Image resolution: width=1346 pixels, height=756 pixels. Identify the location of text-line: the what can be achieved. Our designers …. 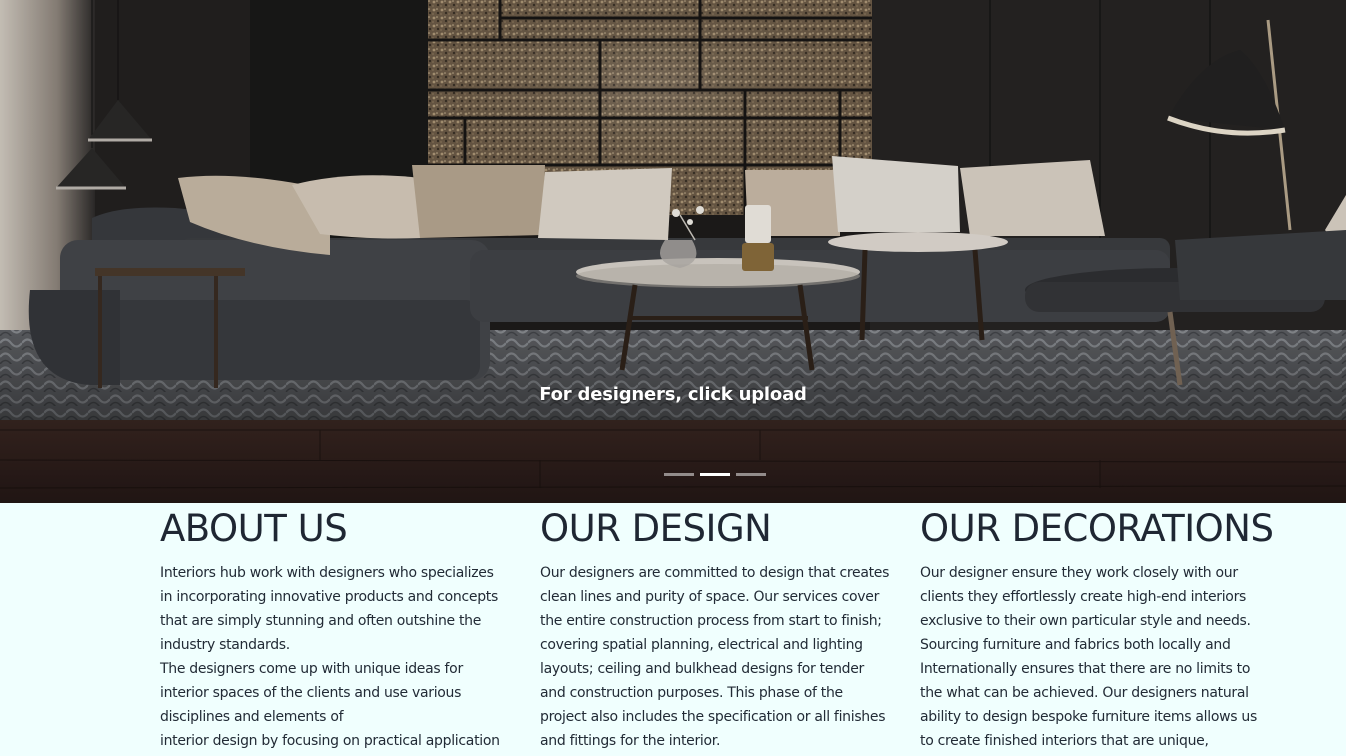
(1084, 693).